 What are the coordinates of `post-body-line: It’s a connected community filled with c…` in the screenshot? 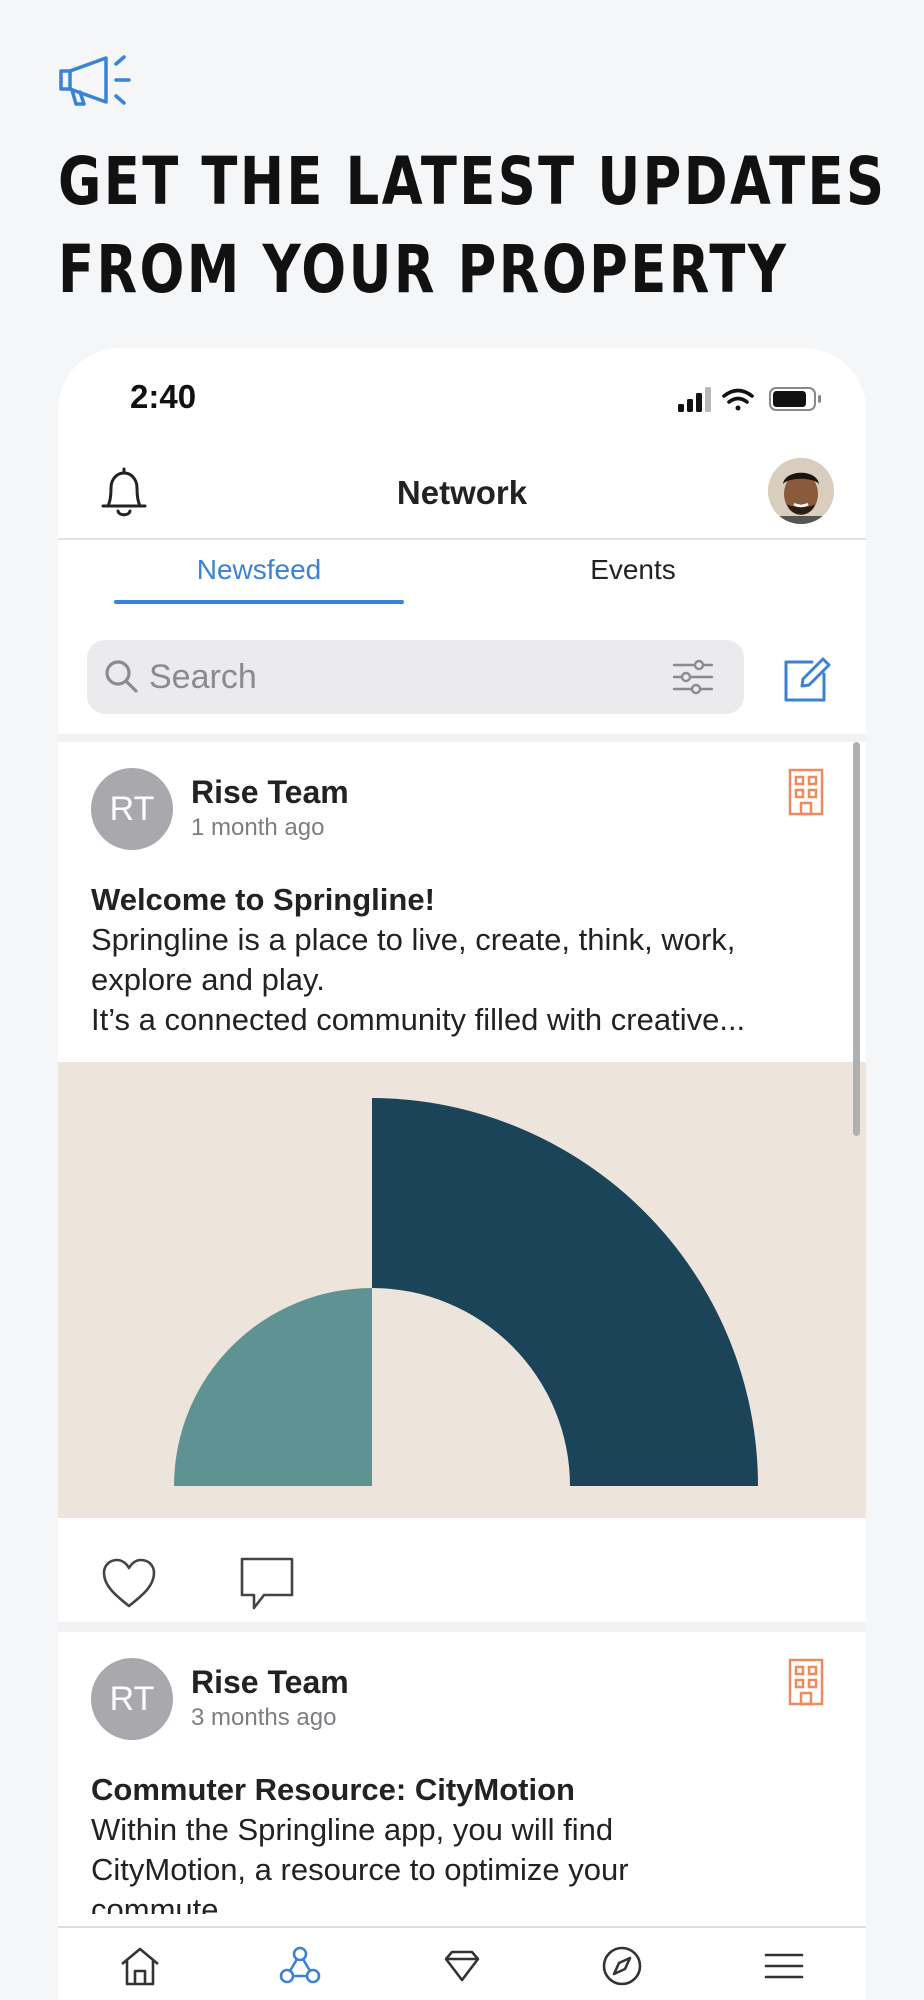 It's located at (418, 1019).